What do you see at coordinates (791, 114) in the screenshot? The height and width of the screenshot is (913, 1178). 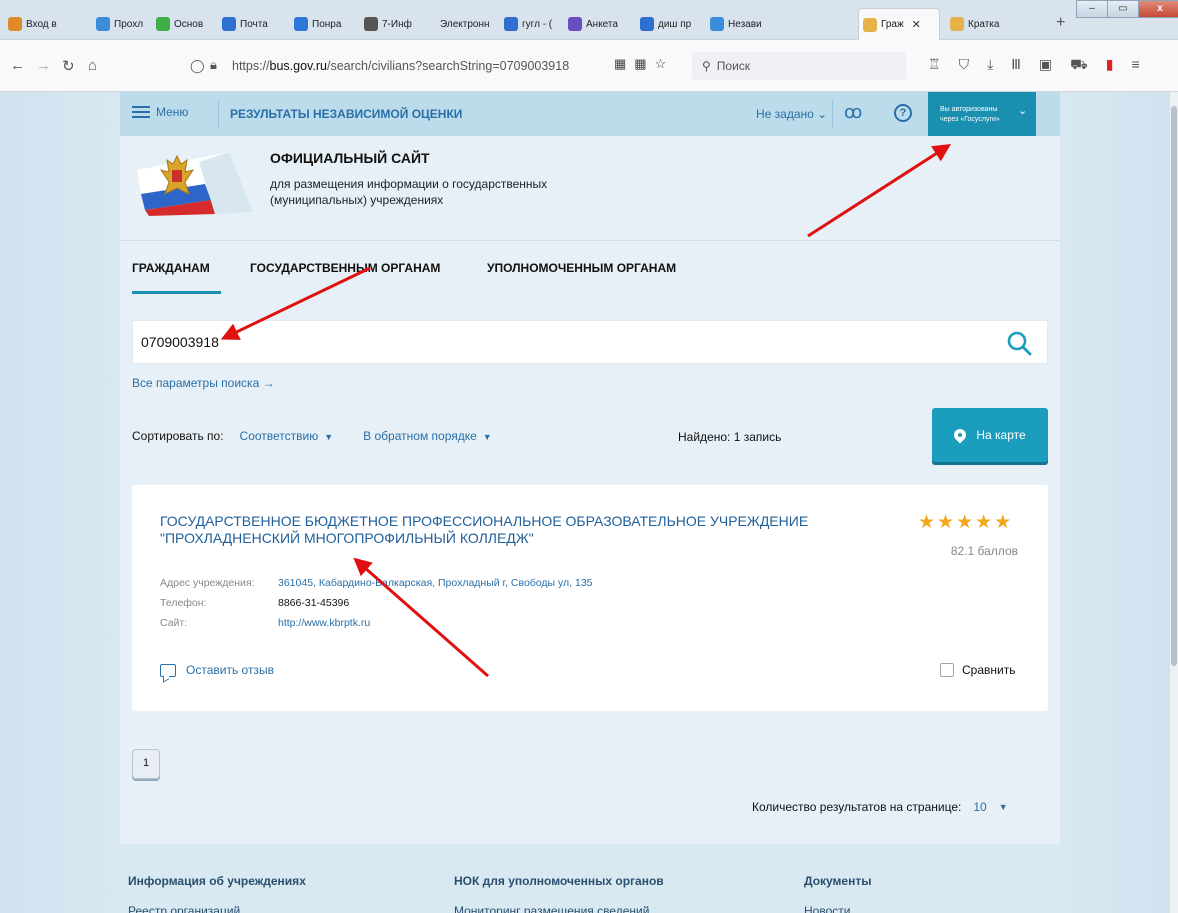 I see `region-dropdown: Не задано ⌄` at bounding box center [791, 114].